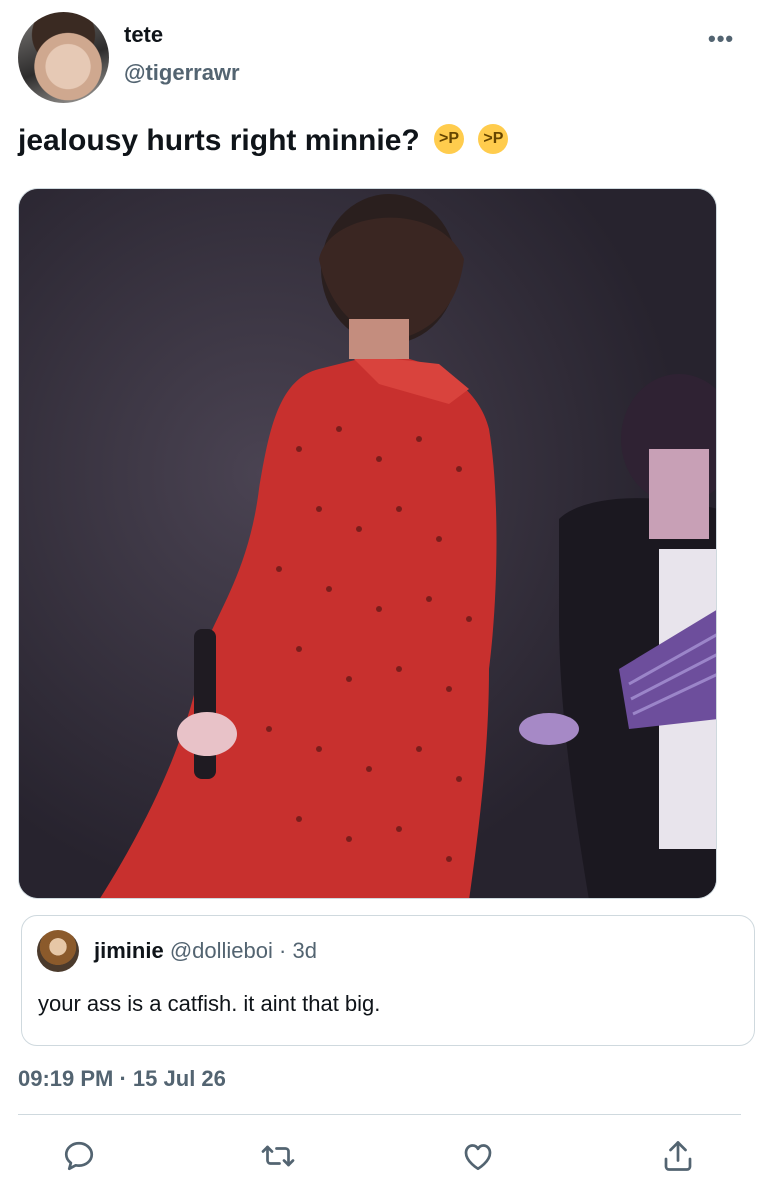 The height and width of the screenshot is (1200, 759). Describe the element at coordinates (379, 1158) in the screenshot. I see `action-bar` at that location.